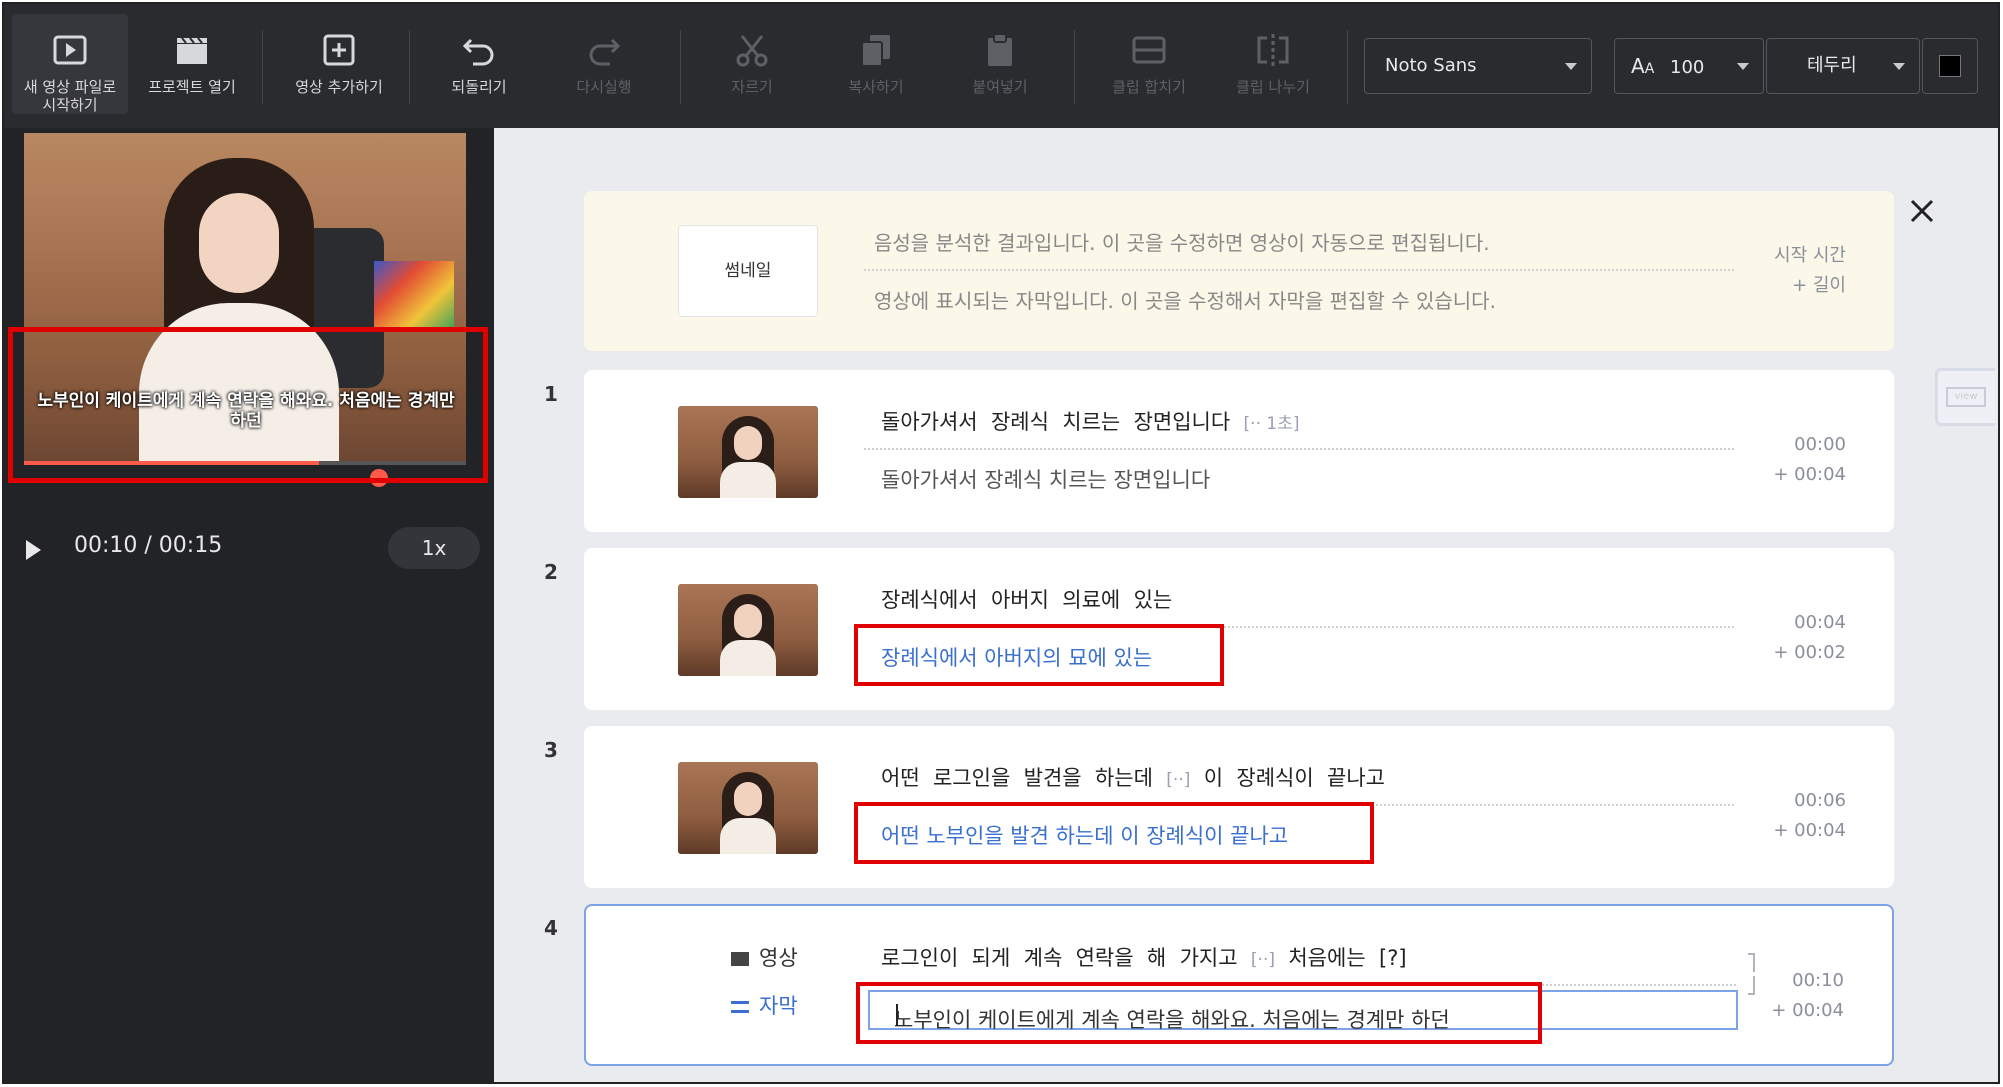 This screenshot has height=1087, width=2003. What do you see at coordinates (551, 928) in the screenshot?
I see `row-number: 4` at bounding box center [551, 928].